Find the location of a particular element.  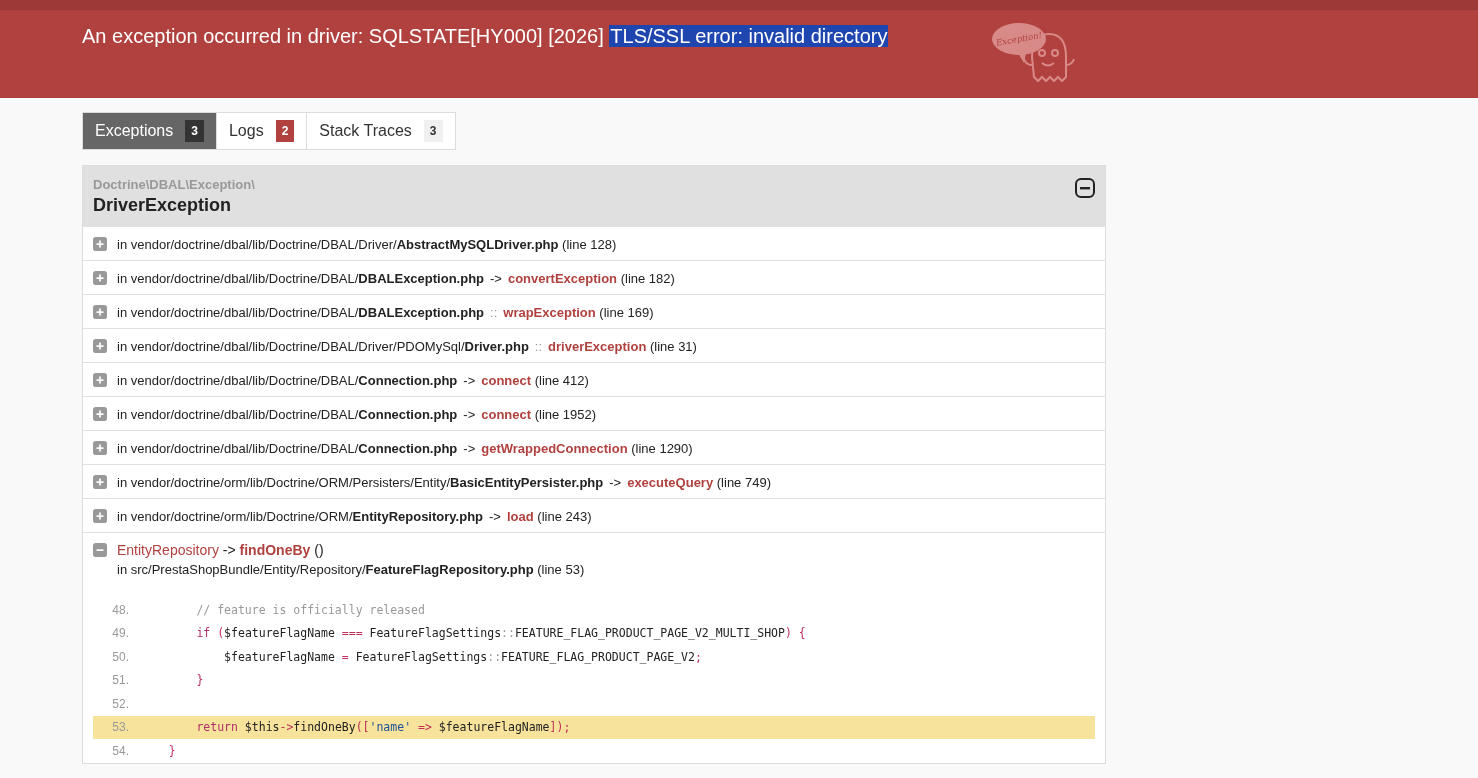

count-badge: 2 is located at coordinates (285, 131).